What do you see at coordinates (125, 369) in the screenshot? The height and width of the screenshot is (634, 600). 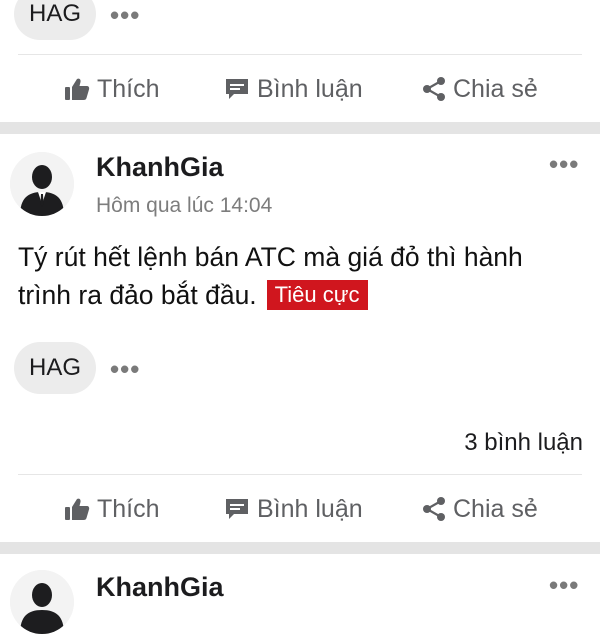 I see `more-tags-icon: •••` at bounding box center [125, 369].